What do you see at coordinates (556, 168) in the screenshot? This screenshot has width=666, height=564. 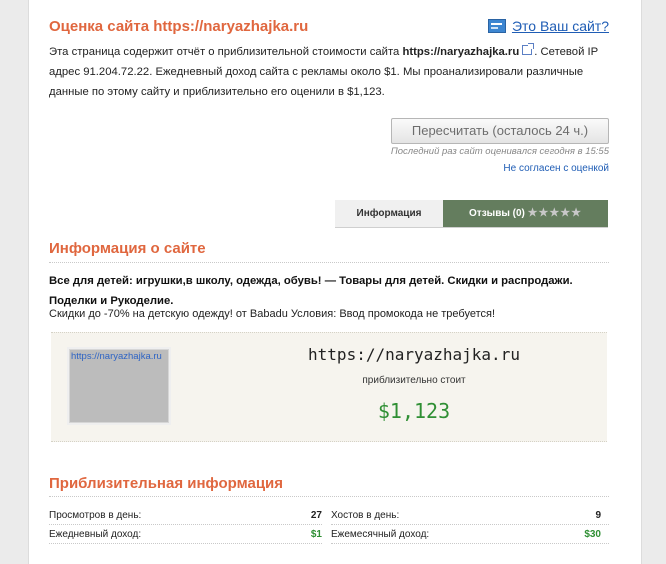 I see `disagree-link: Не согласен с оценкой` at bounding box center [556, 168].